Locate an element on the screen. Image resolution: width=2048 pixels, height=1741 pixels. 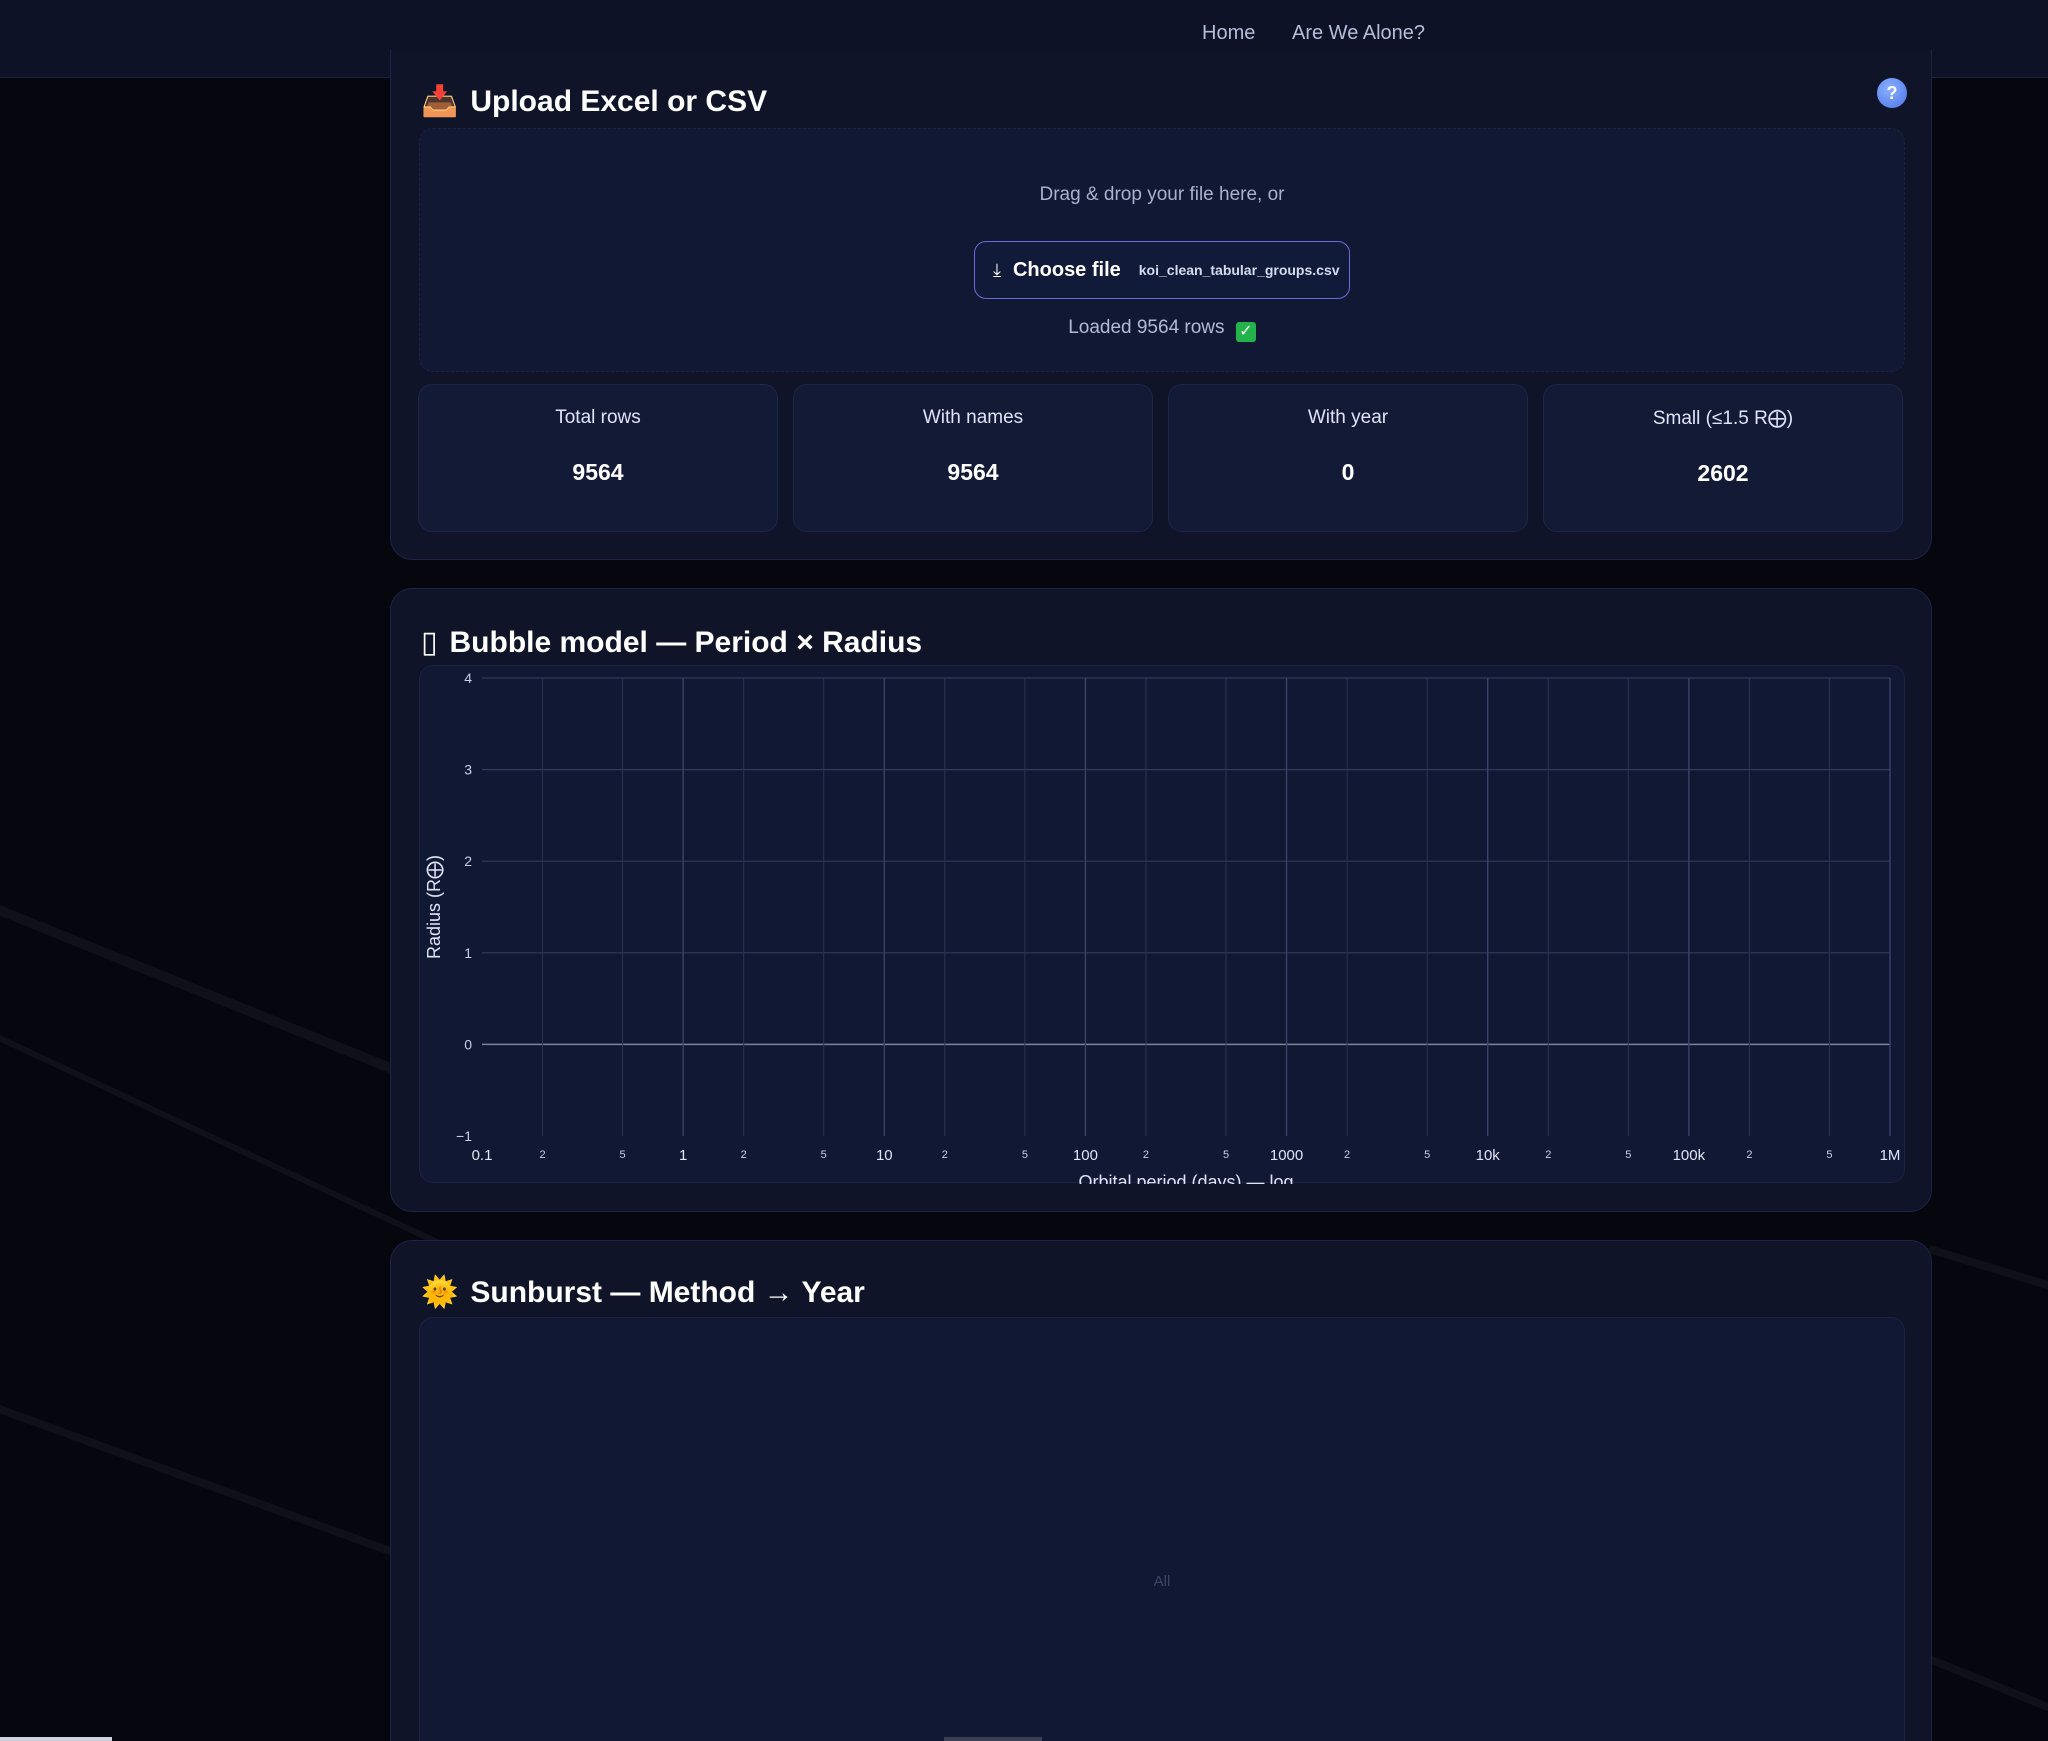
y-tick-label: 2 is located at coordinates (468, 861).